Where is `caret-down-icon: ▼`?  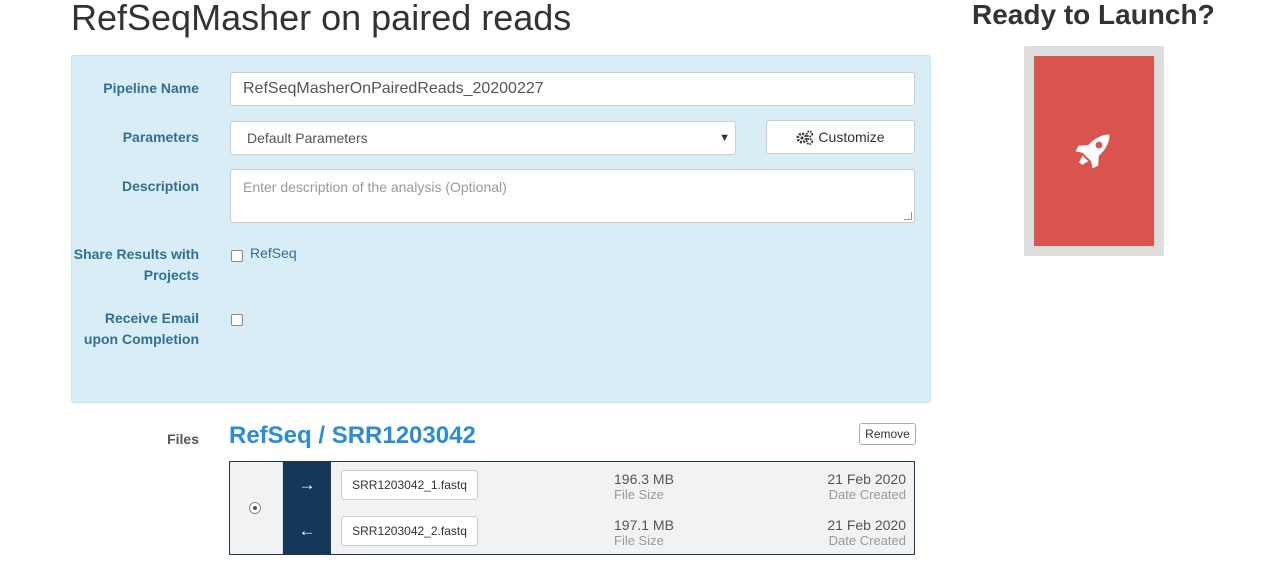
caret-down-icon: ▼ is located at coordinates (724, 138).